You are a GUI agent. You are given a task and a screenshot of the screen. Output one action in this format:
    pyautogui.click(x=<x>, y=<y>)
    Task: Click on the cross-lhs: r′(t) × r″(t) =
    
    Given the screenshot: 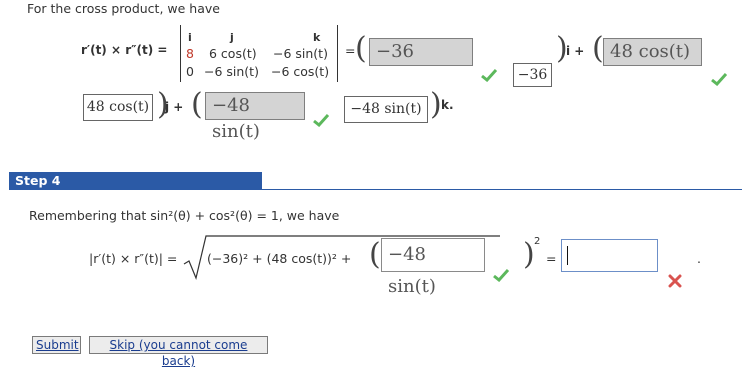 What is the action you would take?
    pyautogui.click(x=124, y=50)
    